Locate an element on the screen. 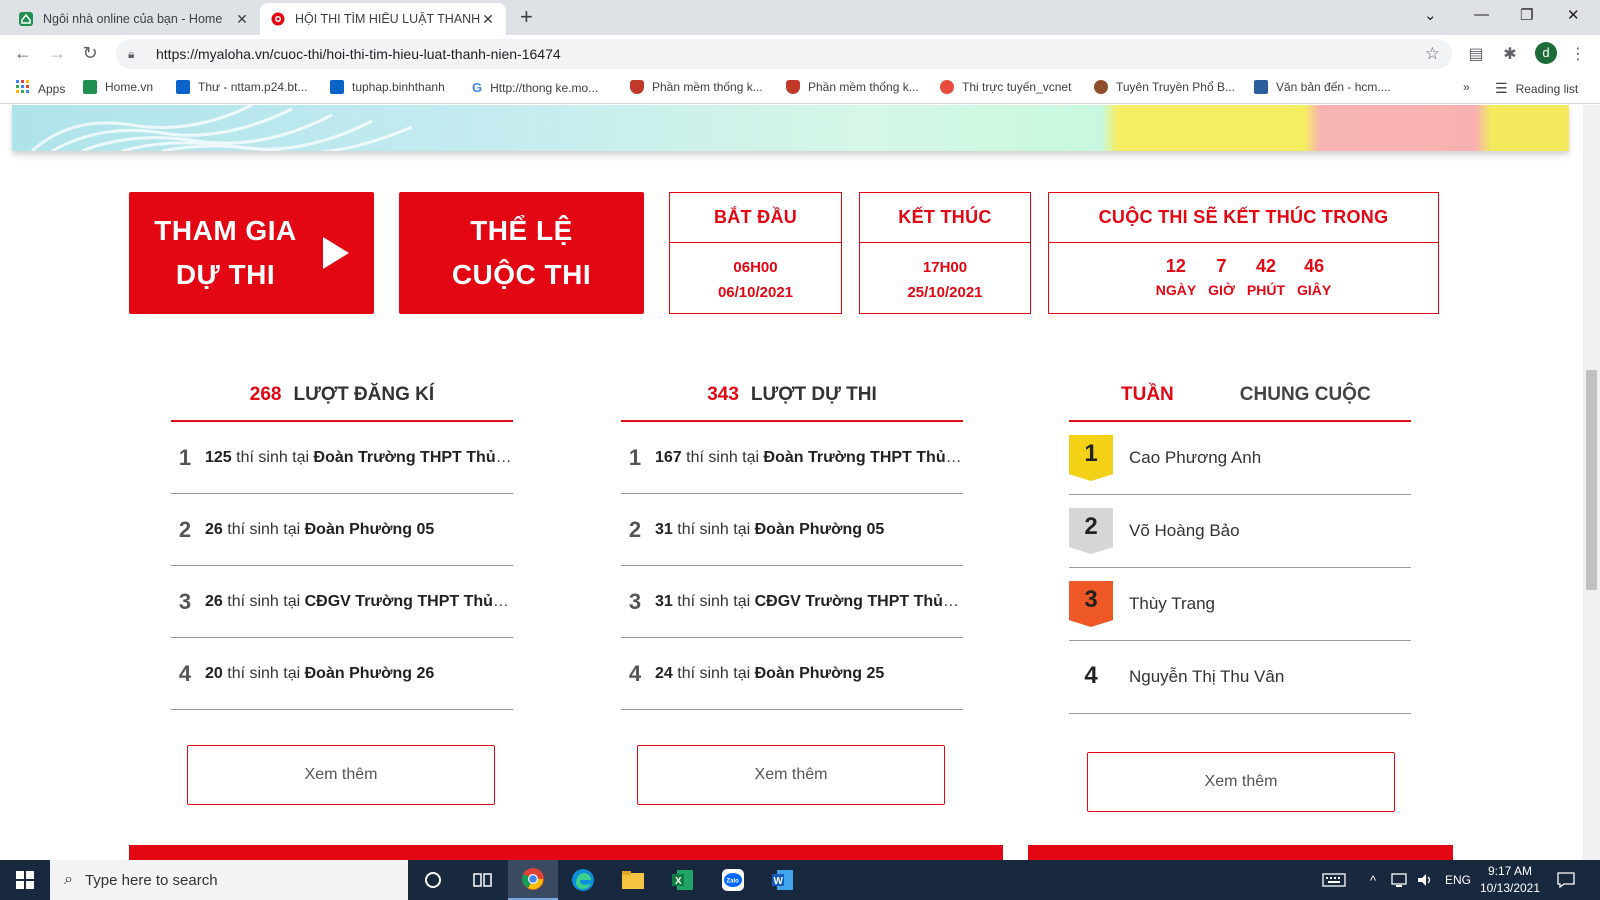  lock-icon: 🔒︎ is located at coordinates (131, 53).